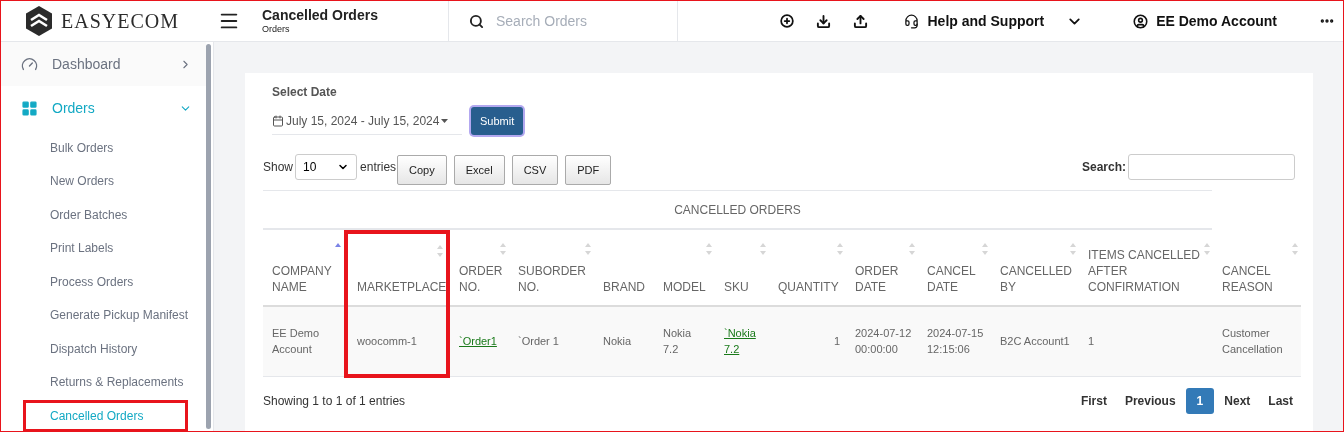 This screenshot has height=432, width=1344. What do you see at coordinates (1257, 341) in the screenshot?
I see `table-cell: Customer Cancellation` at bounding box center [1257, 341].